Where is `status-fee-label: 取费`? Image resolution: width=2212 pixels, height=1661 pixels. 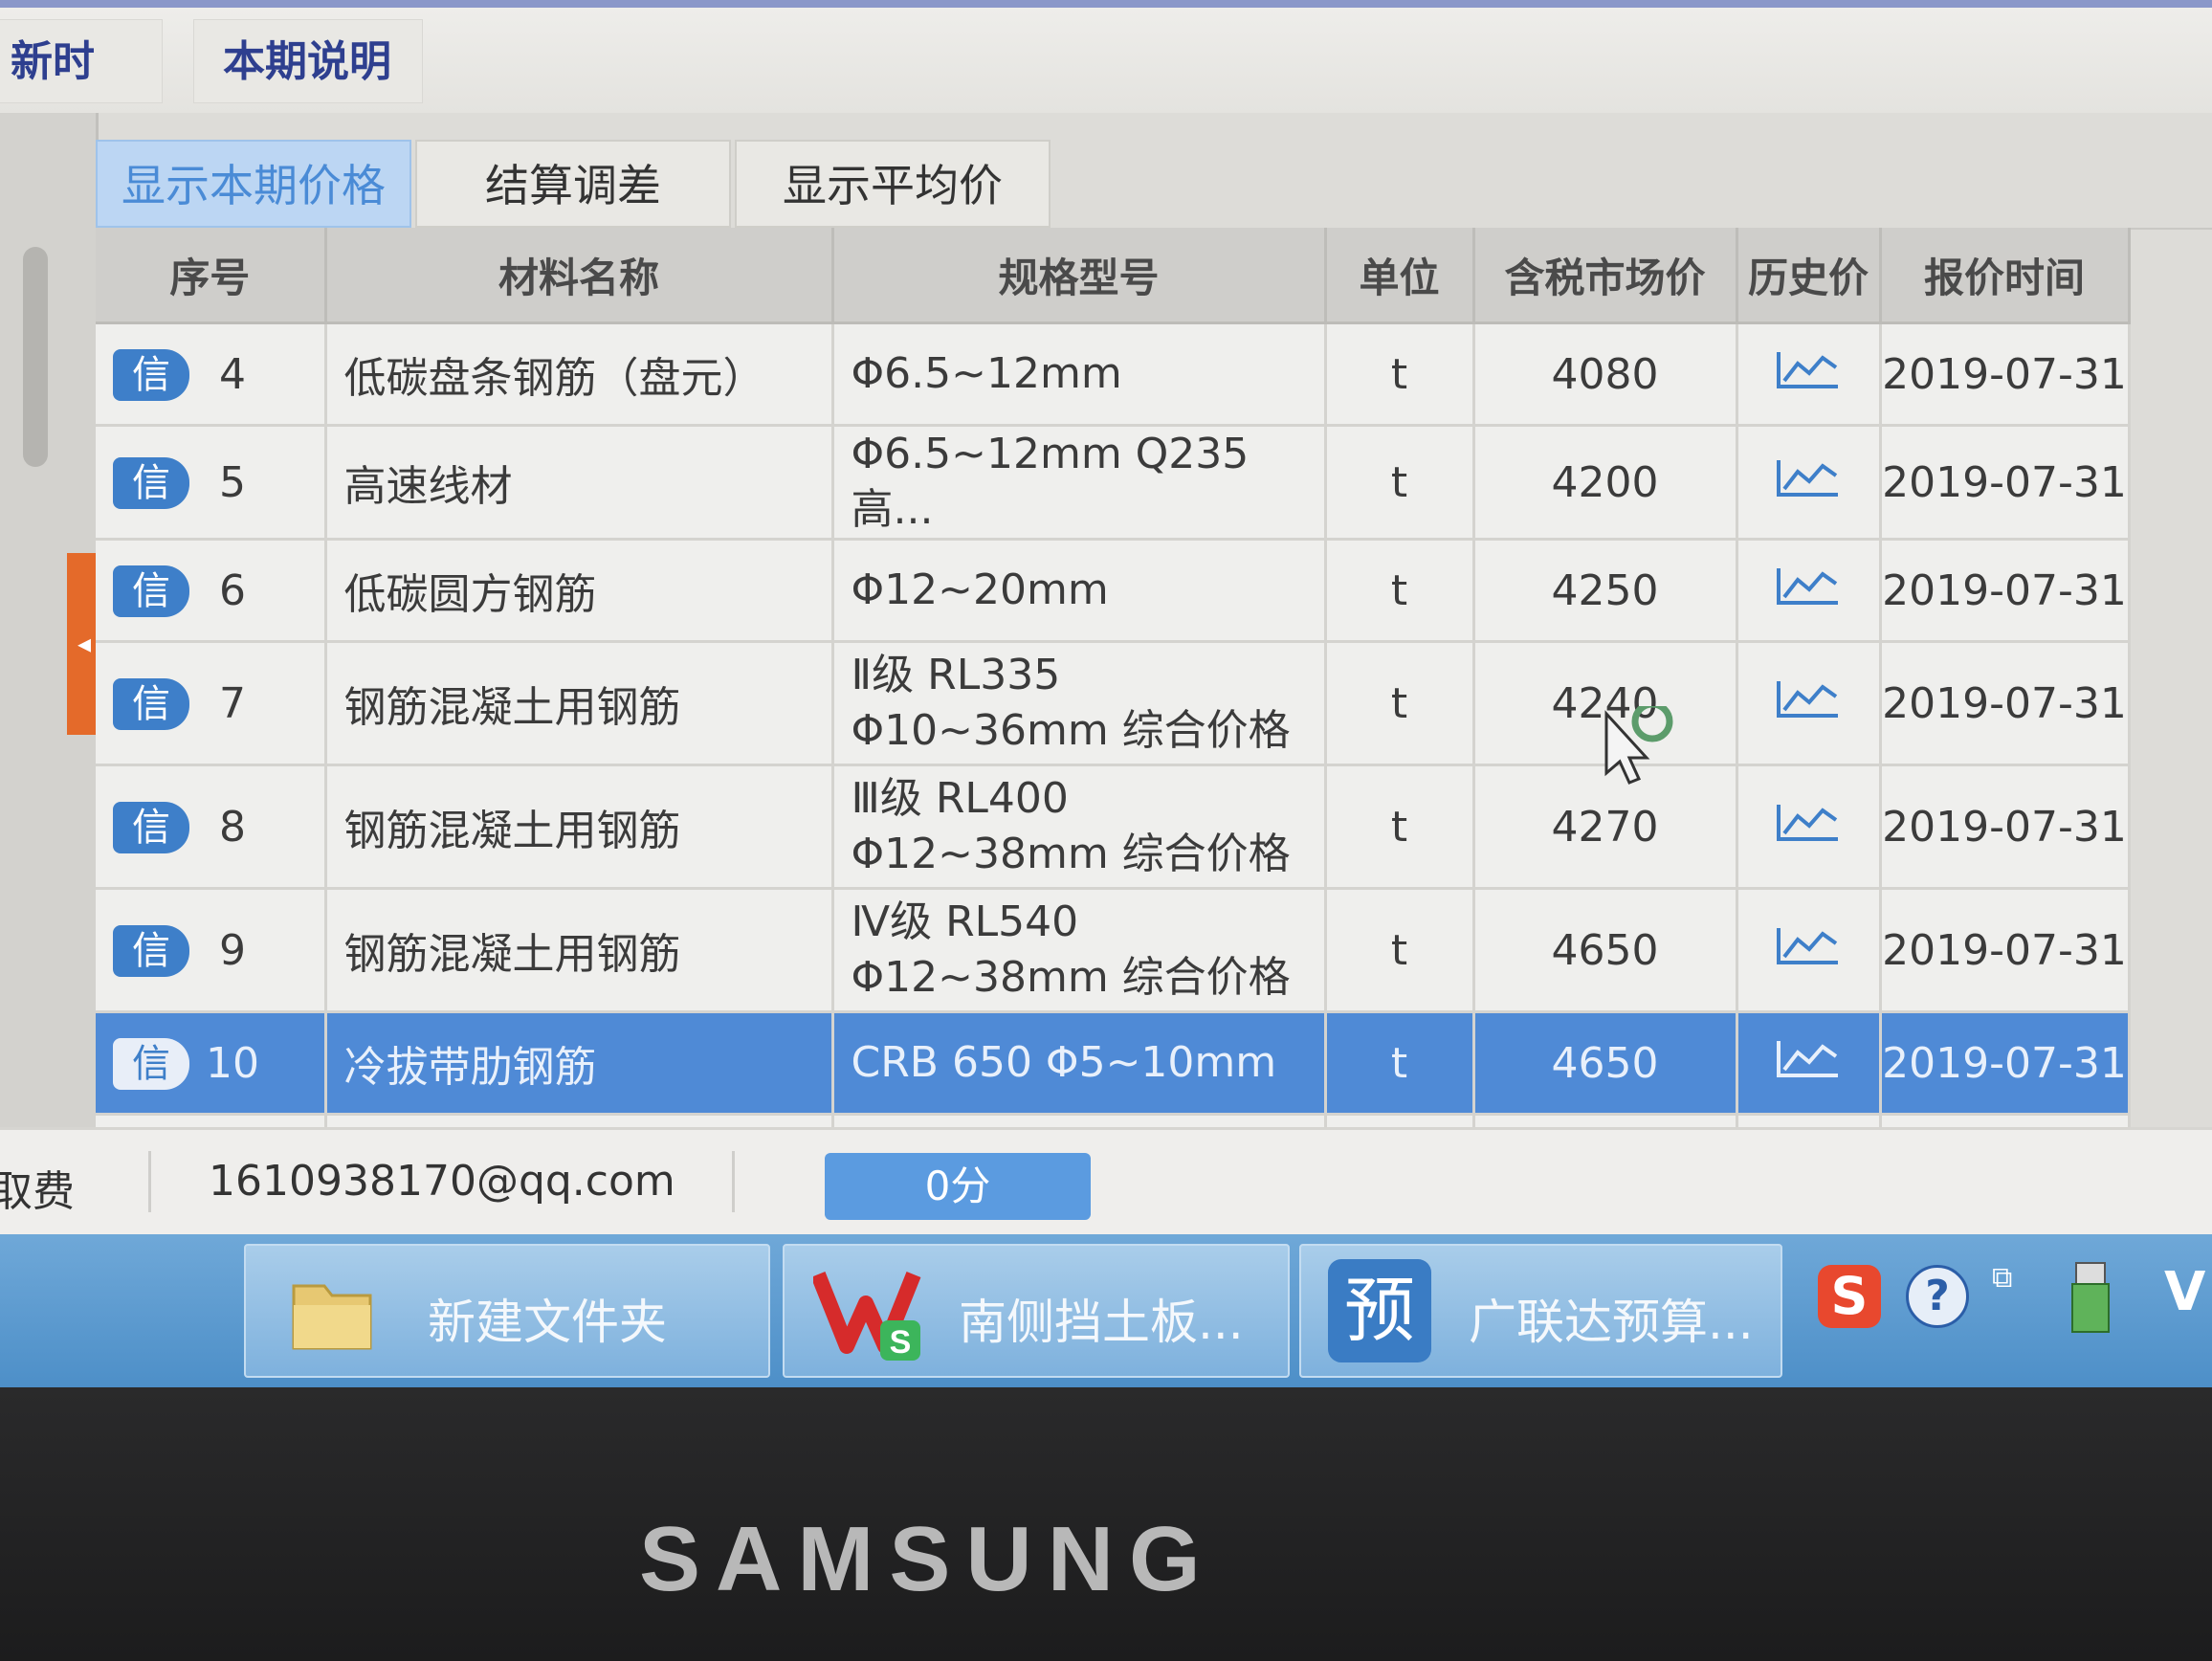 status-fee-label: 取费 is located at coordinates (37, 1191).